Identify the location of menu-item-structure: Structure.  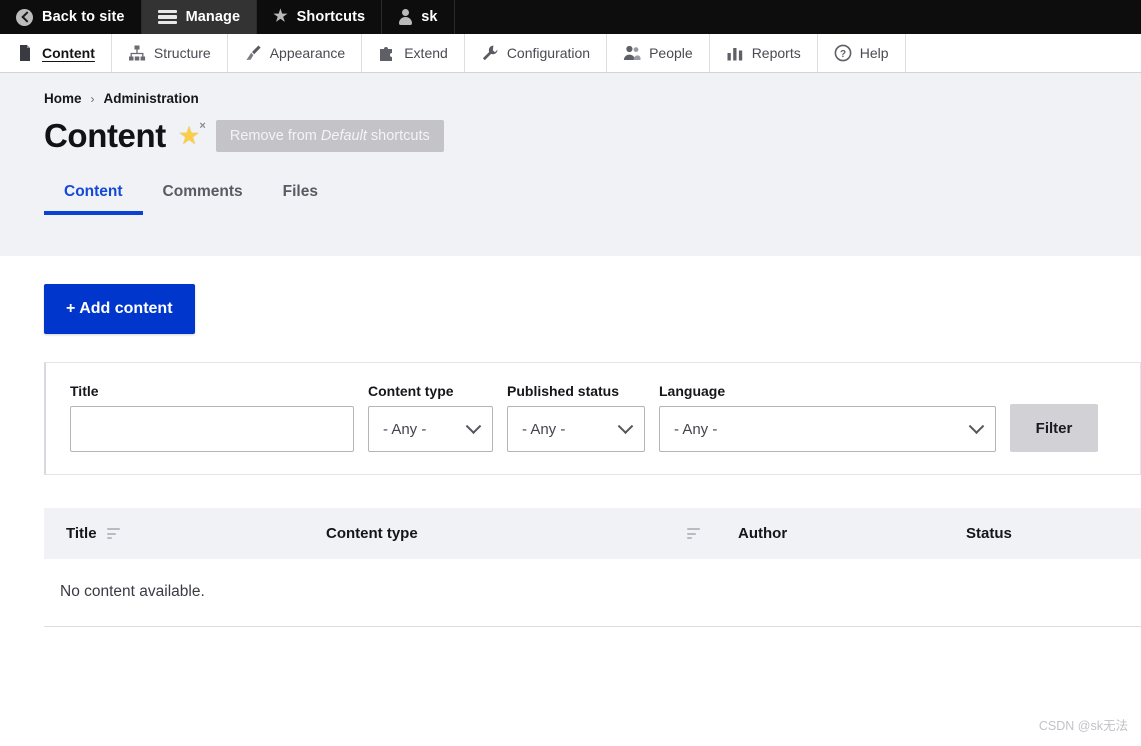
(170, 53).